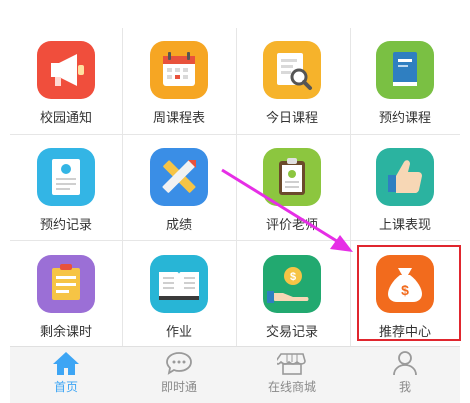 This screenshot has height=403, width=470. Describe the element at coordinates (291, 364) in the screenshot. I see `store-icon` at that location.